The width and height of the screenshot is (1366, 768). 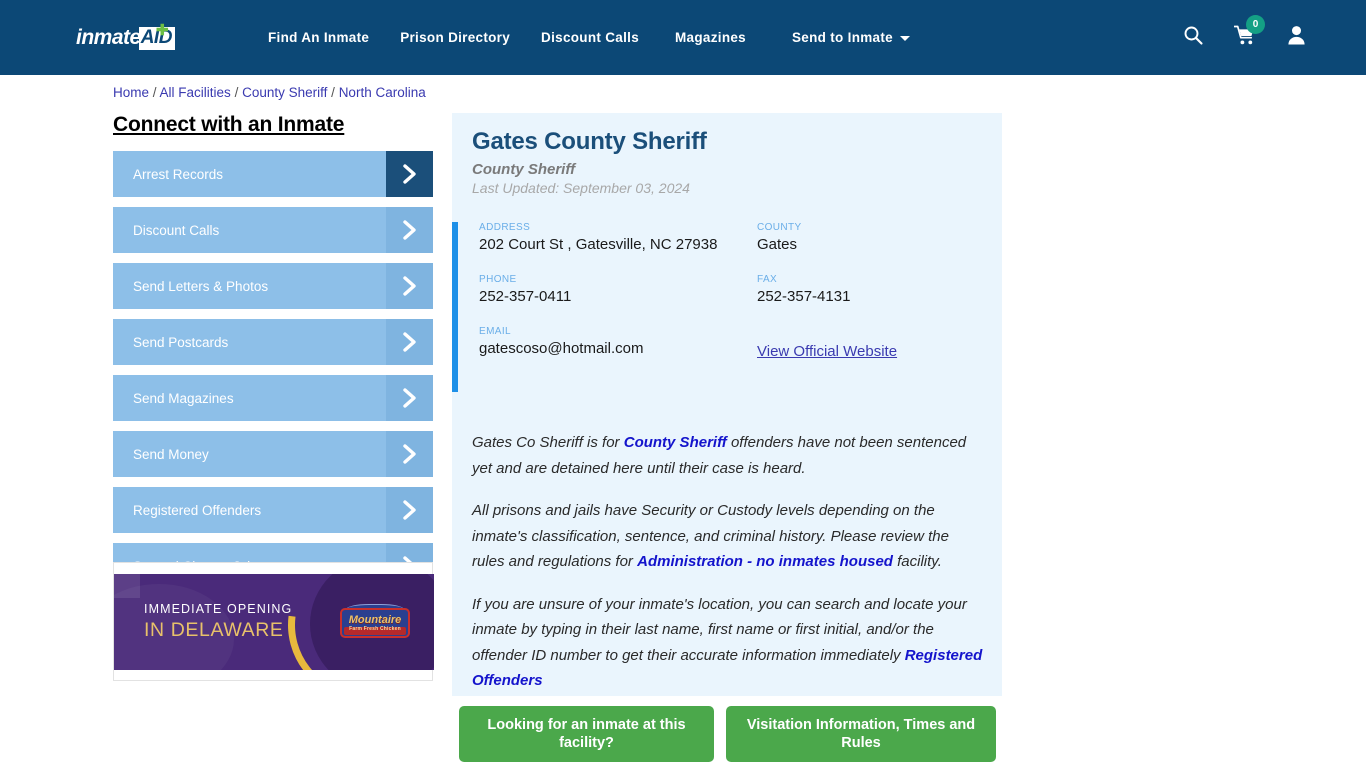 I want to click on cart-count-badge: 0, so click(x=1255, y=24).